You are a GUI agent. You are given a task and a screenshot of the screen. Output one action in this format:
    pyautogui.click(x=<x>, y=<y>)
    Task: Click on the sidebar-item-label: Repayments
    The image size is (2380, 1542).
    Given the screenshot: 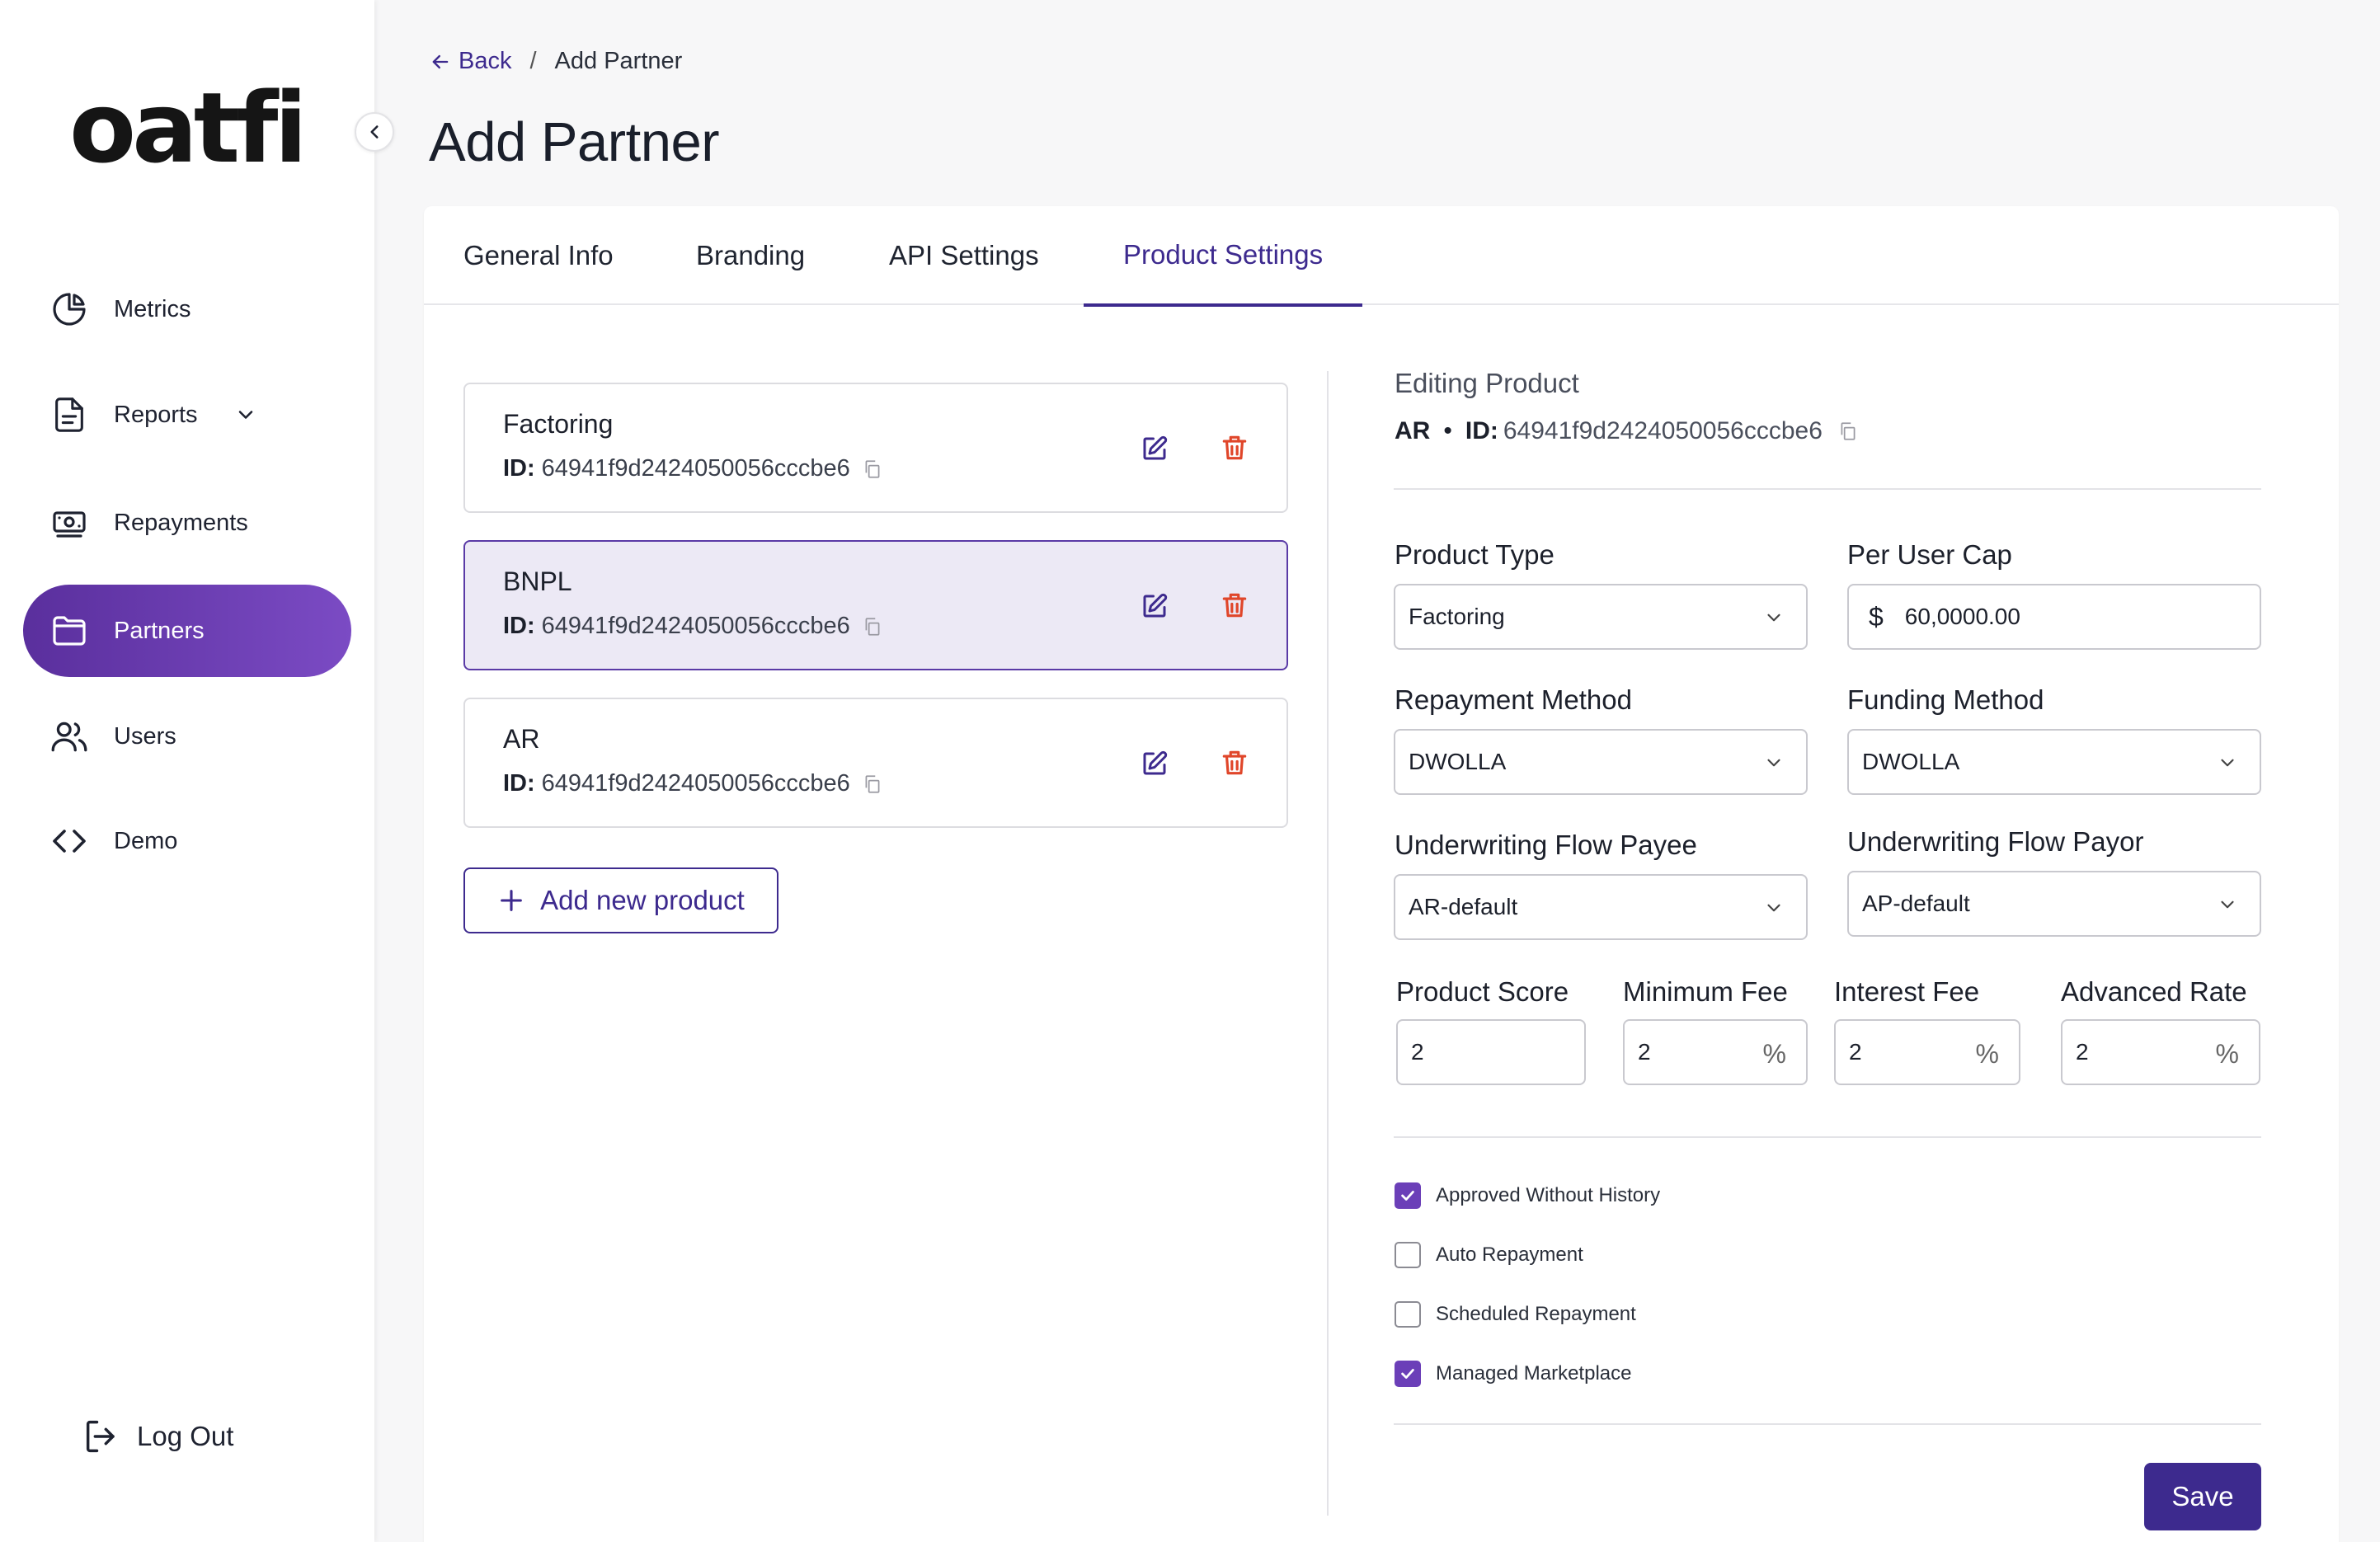 What is the action you would take?
    pyautogui.click(x=181, y=522)
    